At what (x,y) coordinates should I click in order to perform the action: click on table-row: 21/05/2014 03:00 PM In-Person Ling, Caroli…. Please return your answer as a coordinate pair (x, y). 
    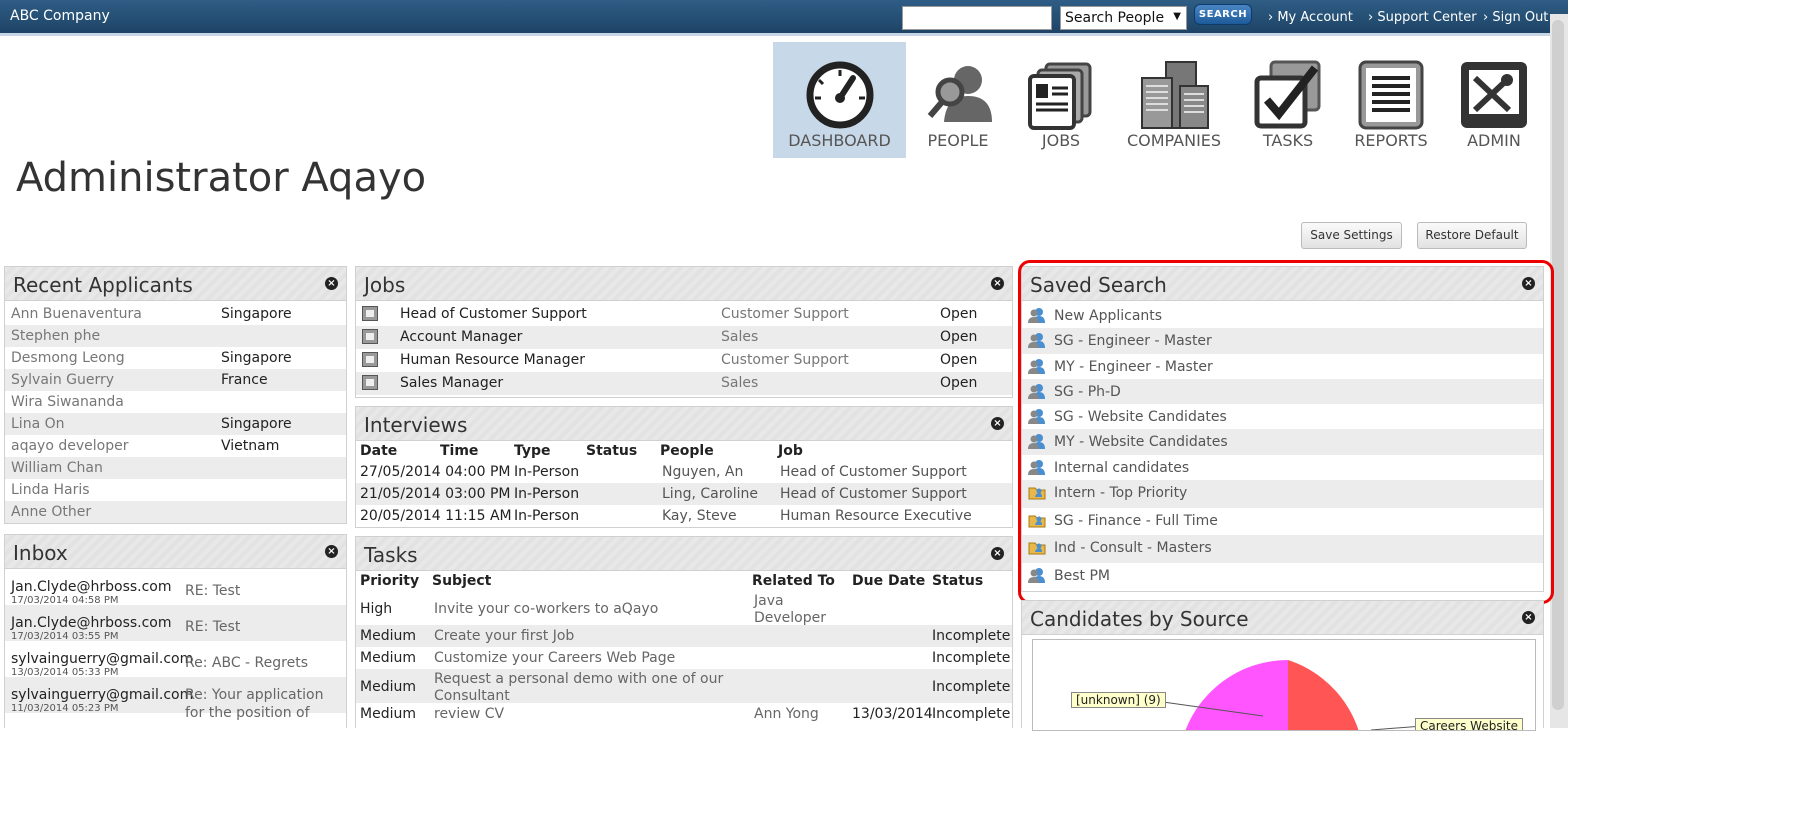
    Looking at the image, I should click on (684, 494).